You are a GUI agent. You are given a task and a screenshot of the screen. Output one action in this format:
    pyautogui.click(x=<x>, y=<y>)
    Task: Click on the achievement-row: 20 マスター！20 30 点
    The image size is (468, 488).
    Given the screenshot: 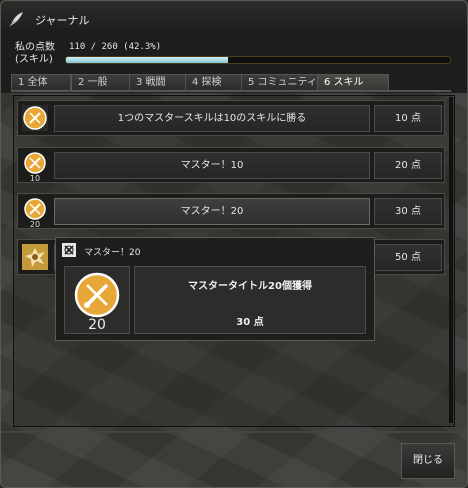 What is the action you would take?
    pyautogui.click(x=231, y=211)
    